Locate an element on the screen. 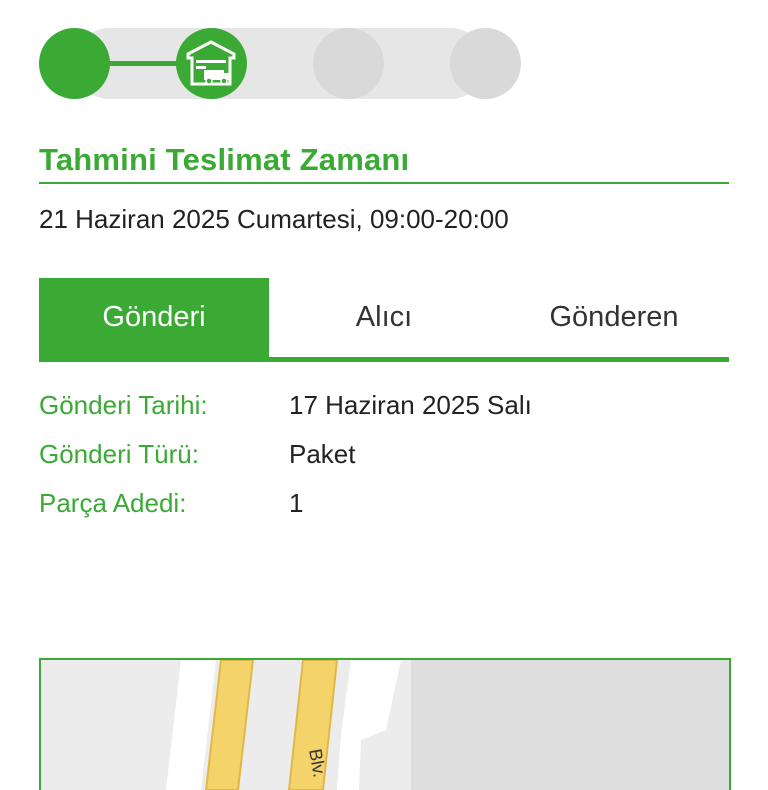  detail-row: Gönderi Tarihi: 17 Haziran 2025 Salı is located at coordinates (384, 414).